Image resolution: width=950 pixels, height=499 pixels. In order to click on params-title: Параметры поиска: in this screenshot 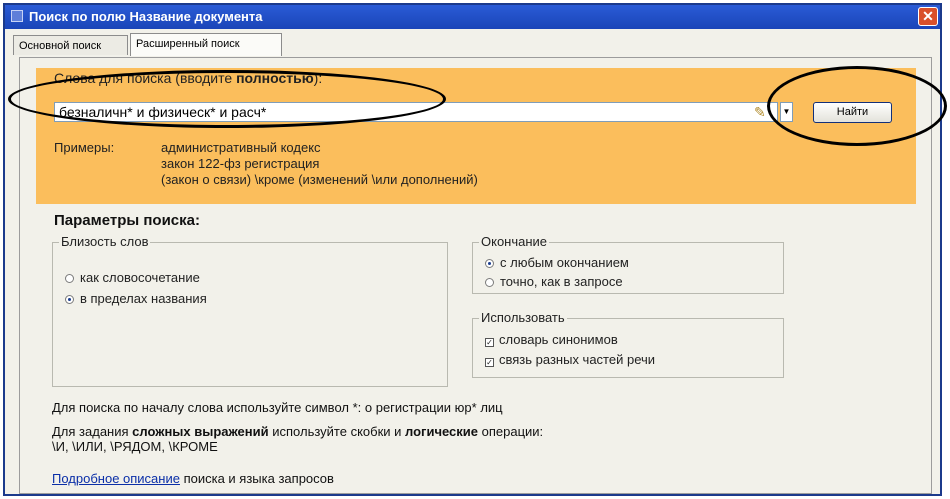, I will do `click(127, 220)`.